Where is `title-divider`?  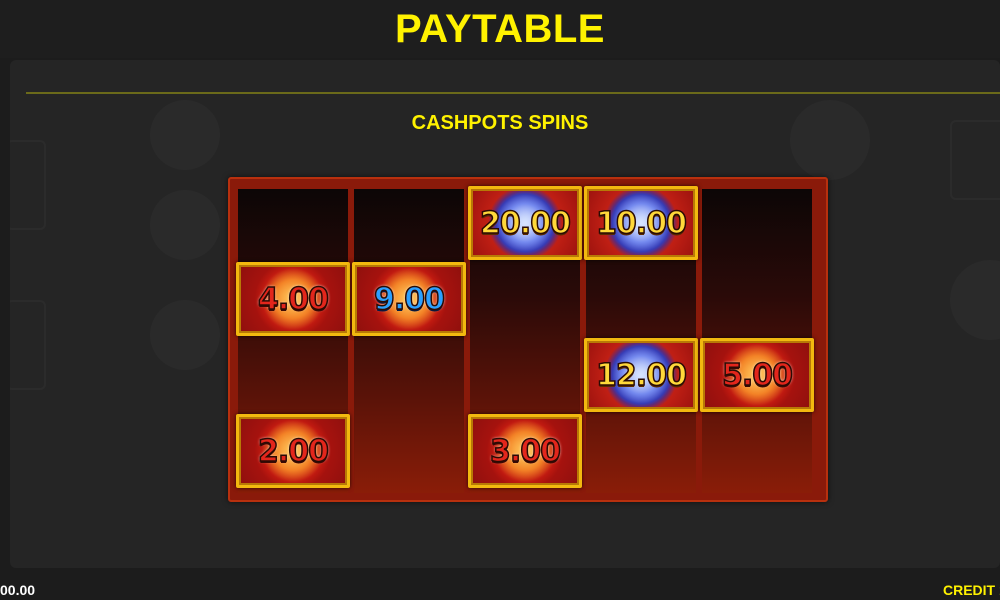 title-divider is located at coordinates (513, 93).